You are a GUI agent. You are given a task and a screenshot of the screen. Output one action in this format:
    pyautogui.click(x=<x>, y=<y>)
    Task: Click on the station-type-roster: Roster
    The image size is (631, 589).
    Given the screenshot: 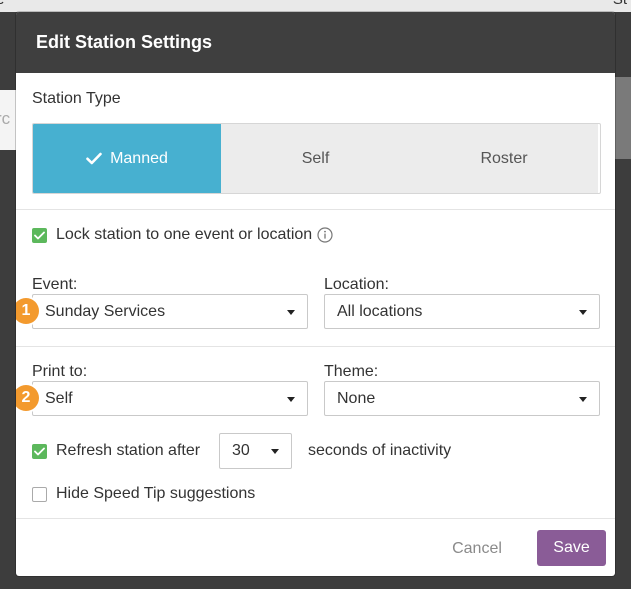 What is the action you would take?
    pyautogui.click(x=504, y=158)
    